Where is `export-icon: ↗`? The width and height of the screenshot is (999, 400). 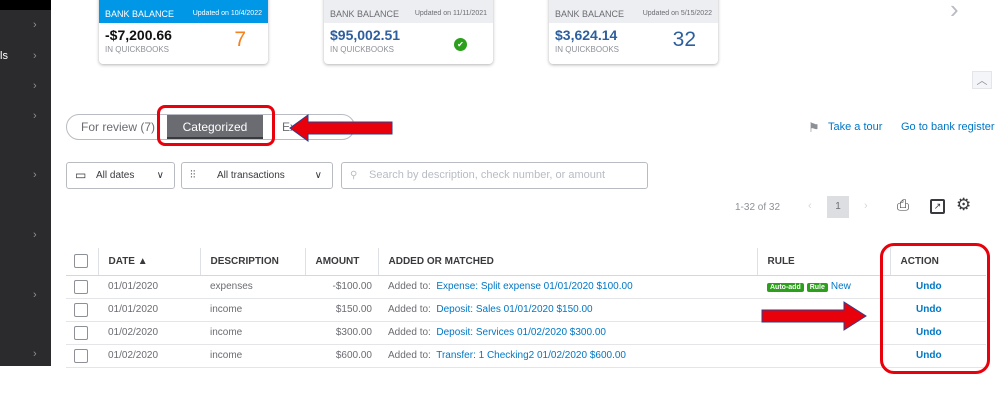 export-icon: ↗ is located at coordinates (937, 206).